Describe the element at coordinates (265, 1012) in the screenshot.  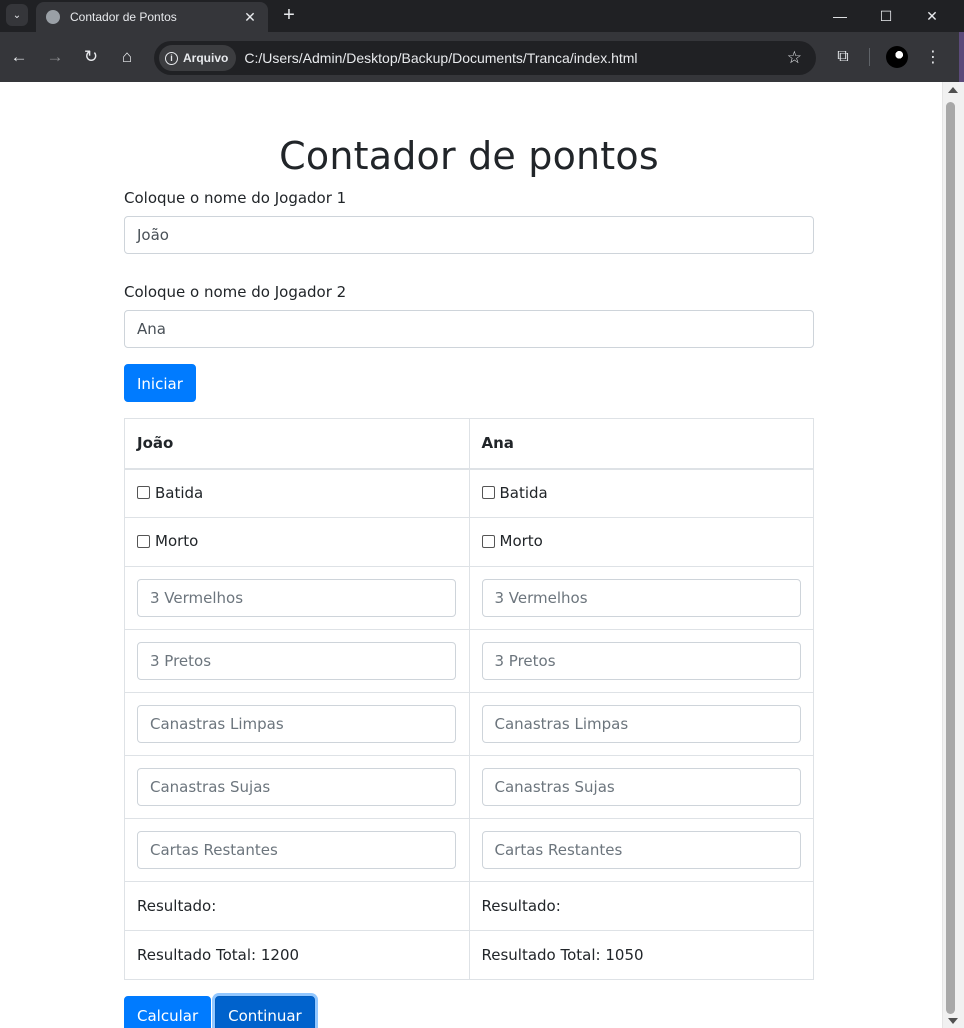
I see `continue-button: Continuar` at that location.